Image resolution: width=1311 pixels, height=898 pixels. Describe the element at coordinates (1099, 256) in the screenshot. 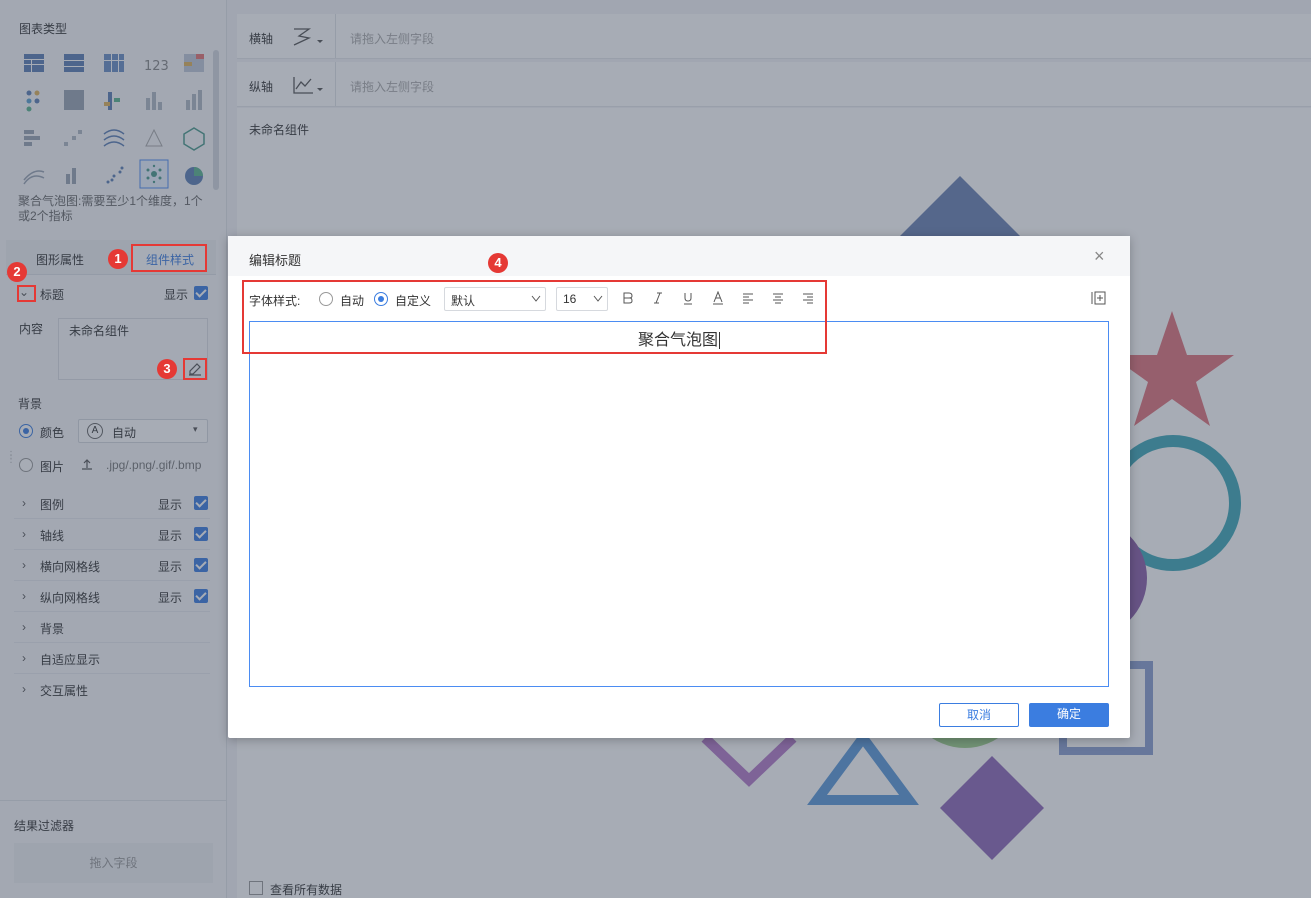

I see `close-icon: ×` at that location.